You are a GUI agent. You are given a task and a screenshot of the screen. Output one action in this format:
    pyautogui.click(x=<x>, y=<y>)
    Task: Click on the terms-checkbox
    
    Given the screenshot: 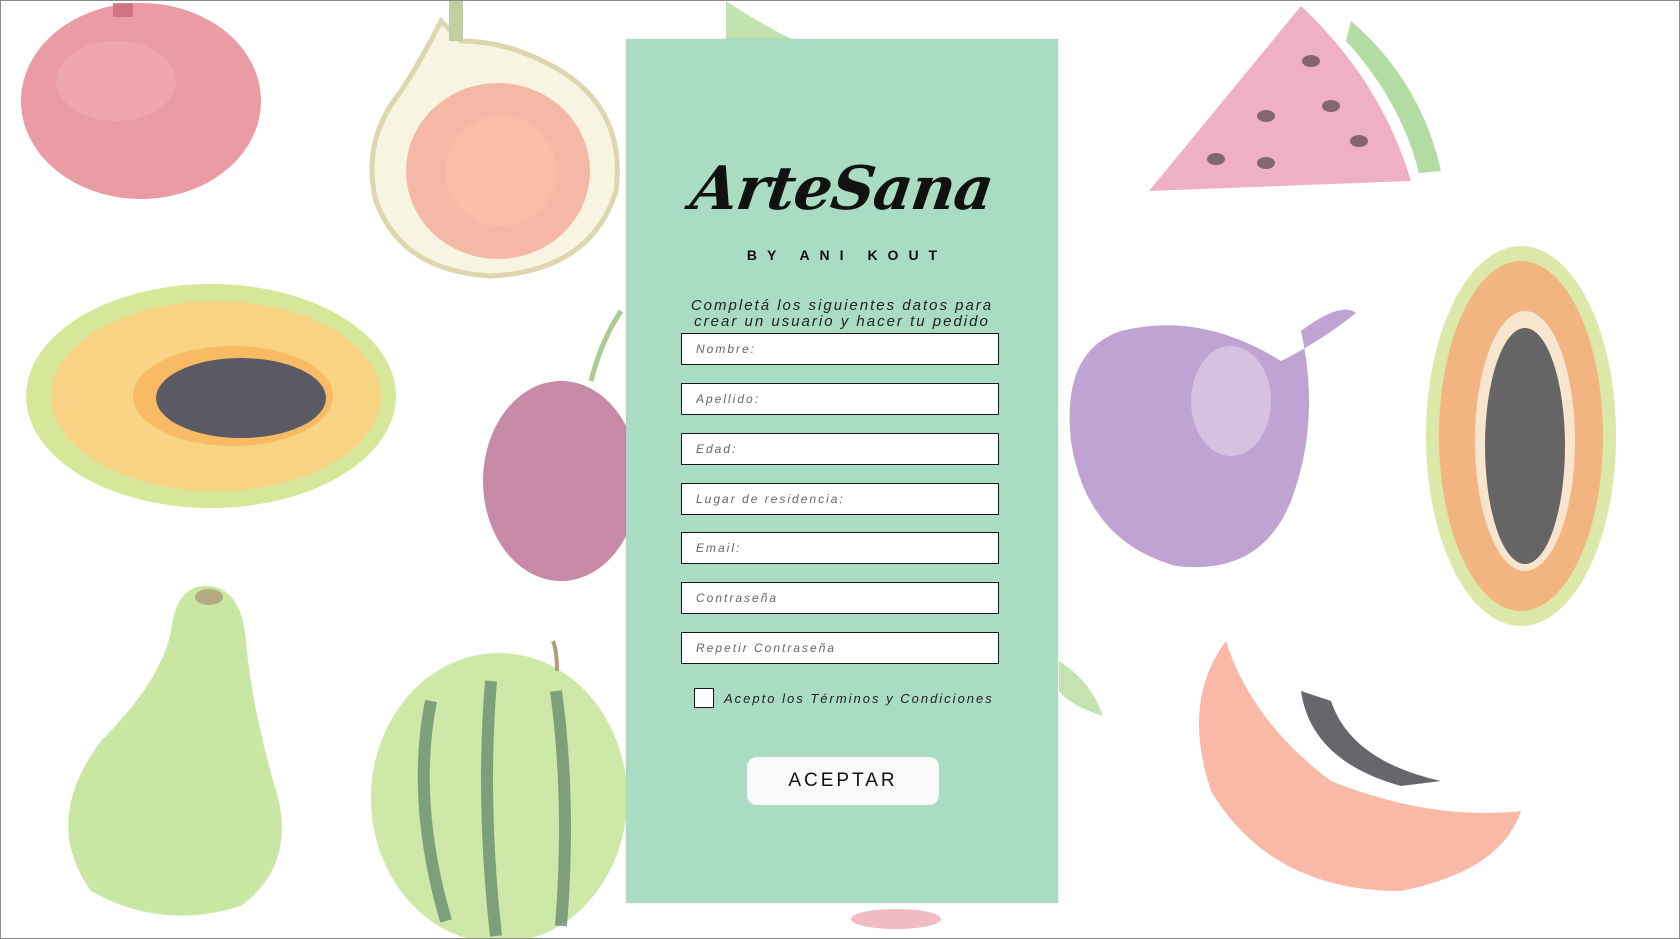 What is the action you would take?
    pyautogui.click(x=704, y=698)
    